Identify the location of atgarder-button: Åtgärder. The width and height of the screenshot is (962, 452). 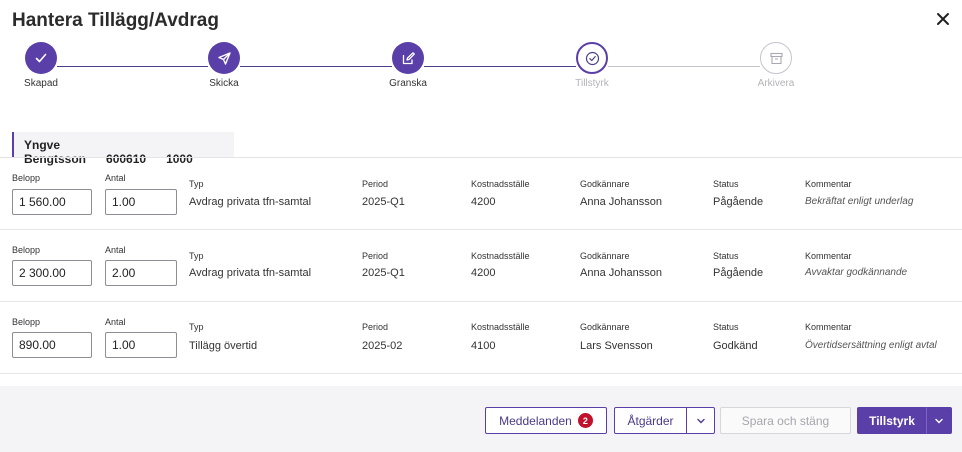
(650, 420).